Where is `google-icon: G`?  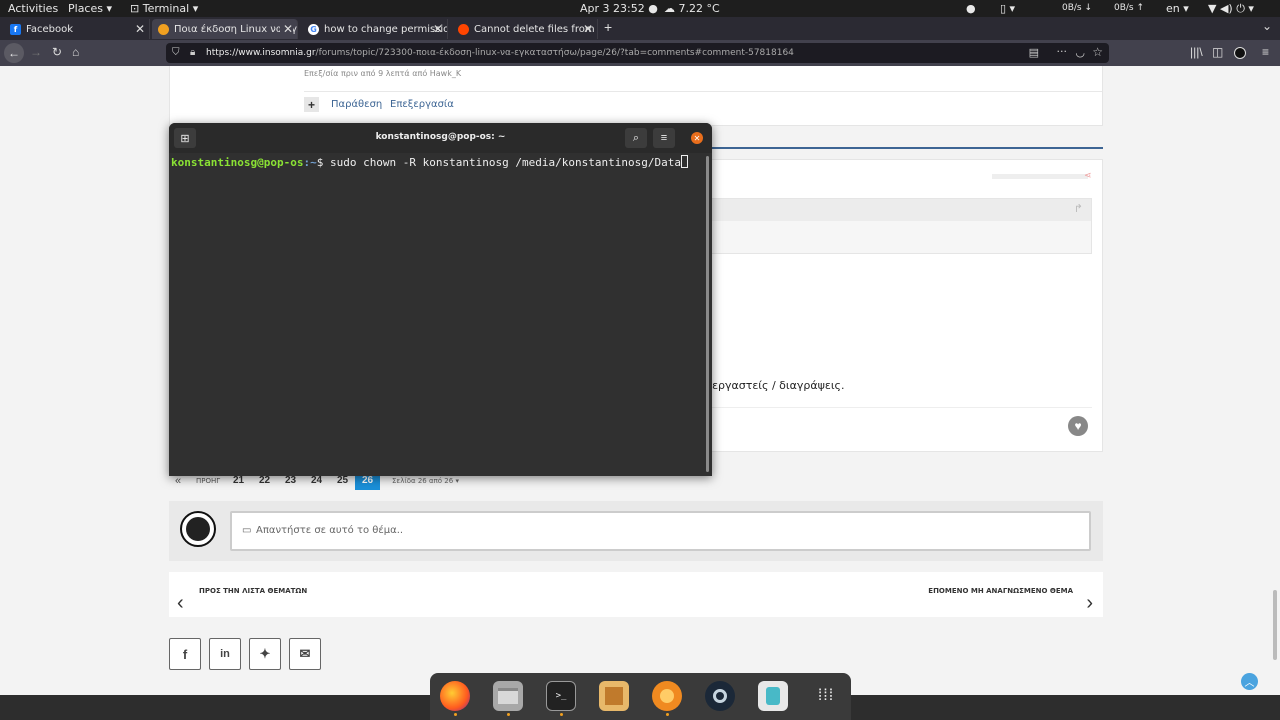
google-icon: G is located at coordinates (313, 29).